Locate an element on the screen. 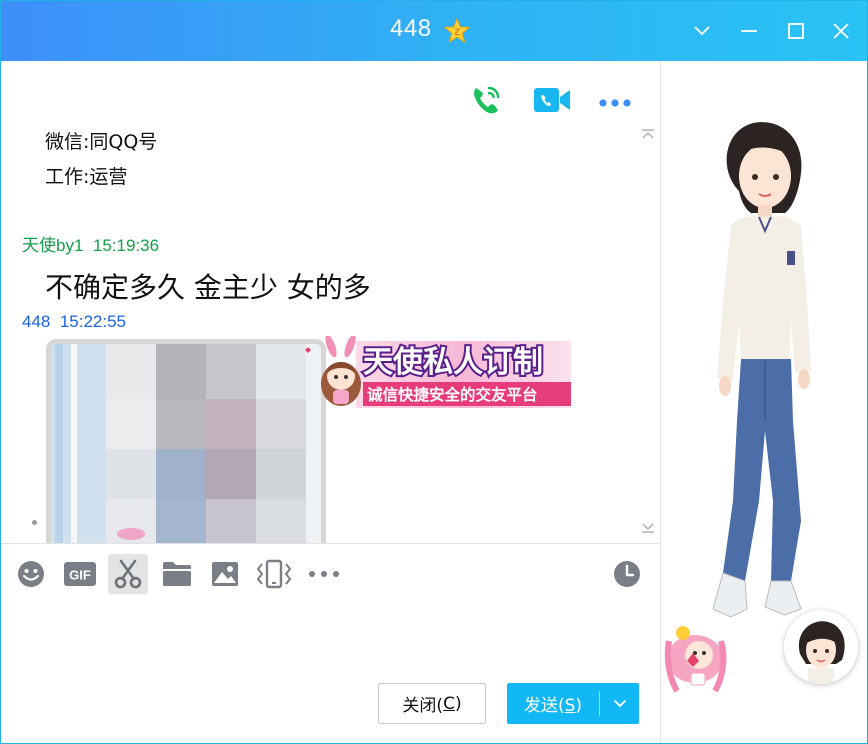 The width and height of the screenshot is (868, 744). close-button-label: 关闭( is located at coordinates (423, 706).